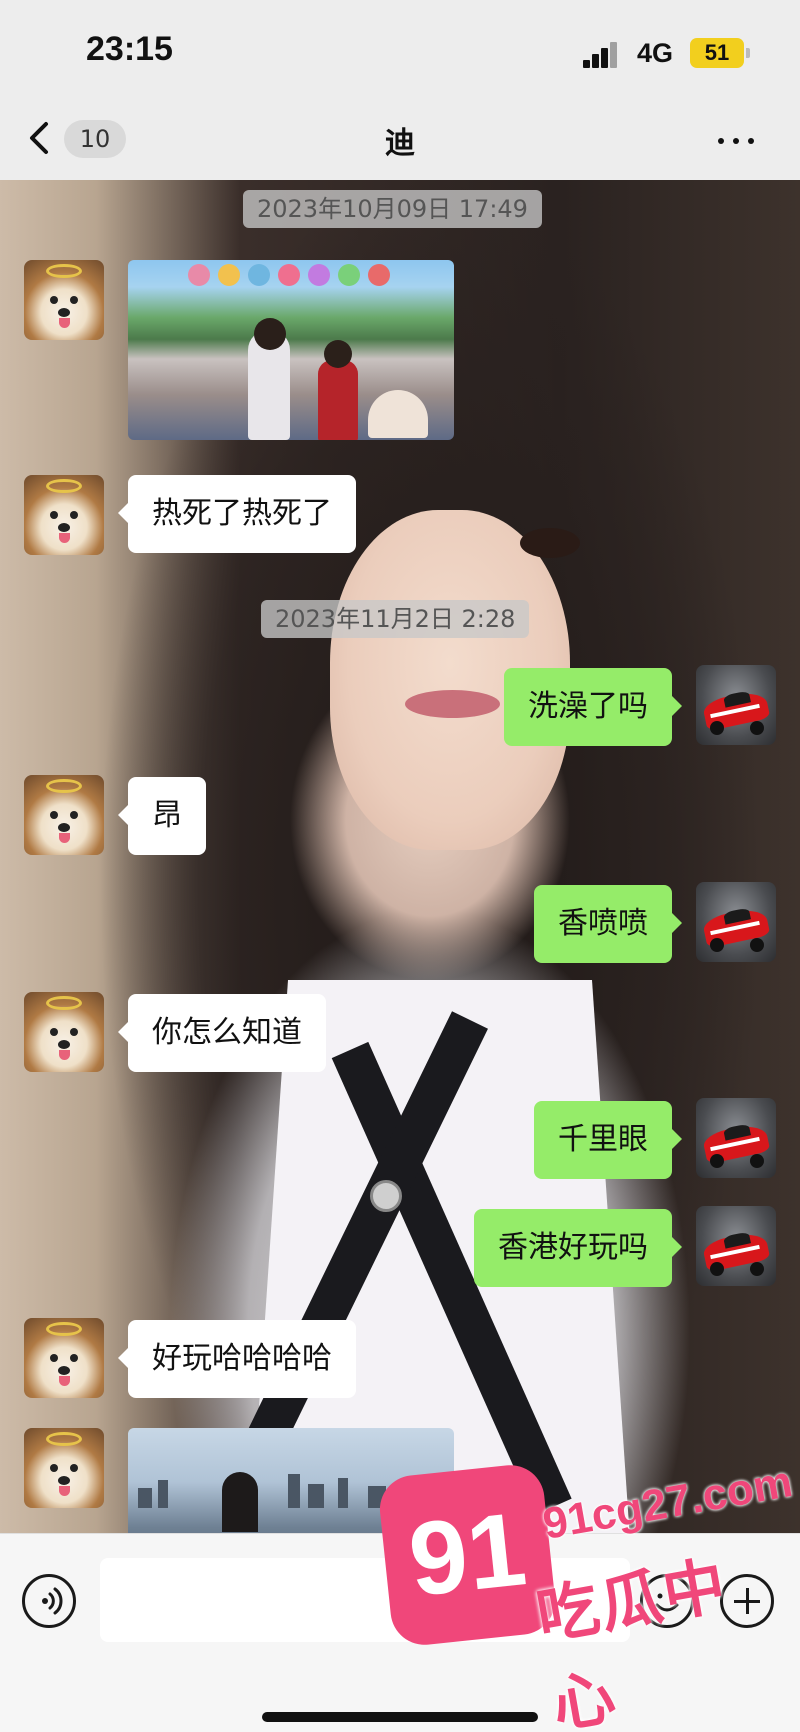 This screenshot has width=800, height=1732. What do you see at coordinates (129, 49) in the screenshot?
I see `status-time: 23:15` at bounding box center [129, 49].